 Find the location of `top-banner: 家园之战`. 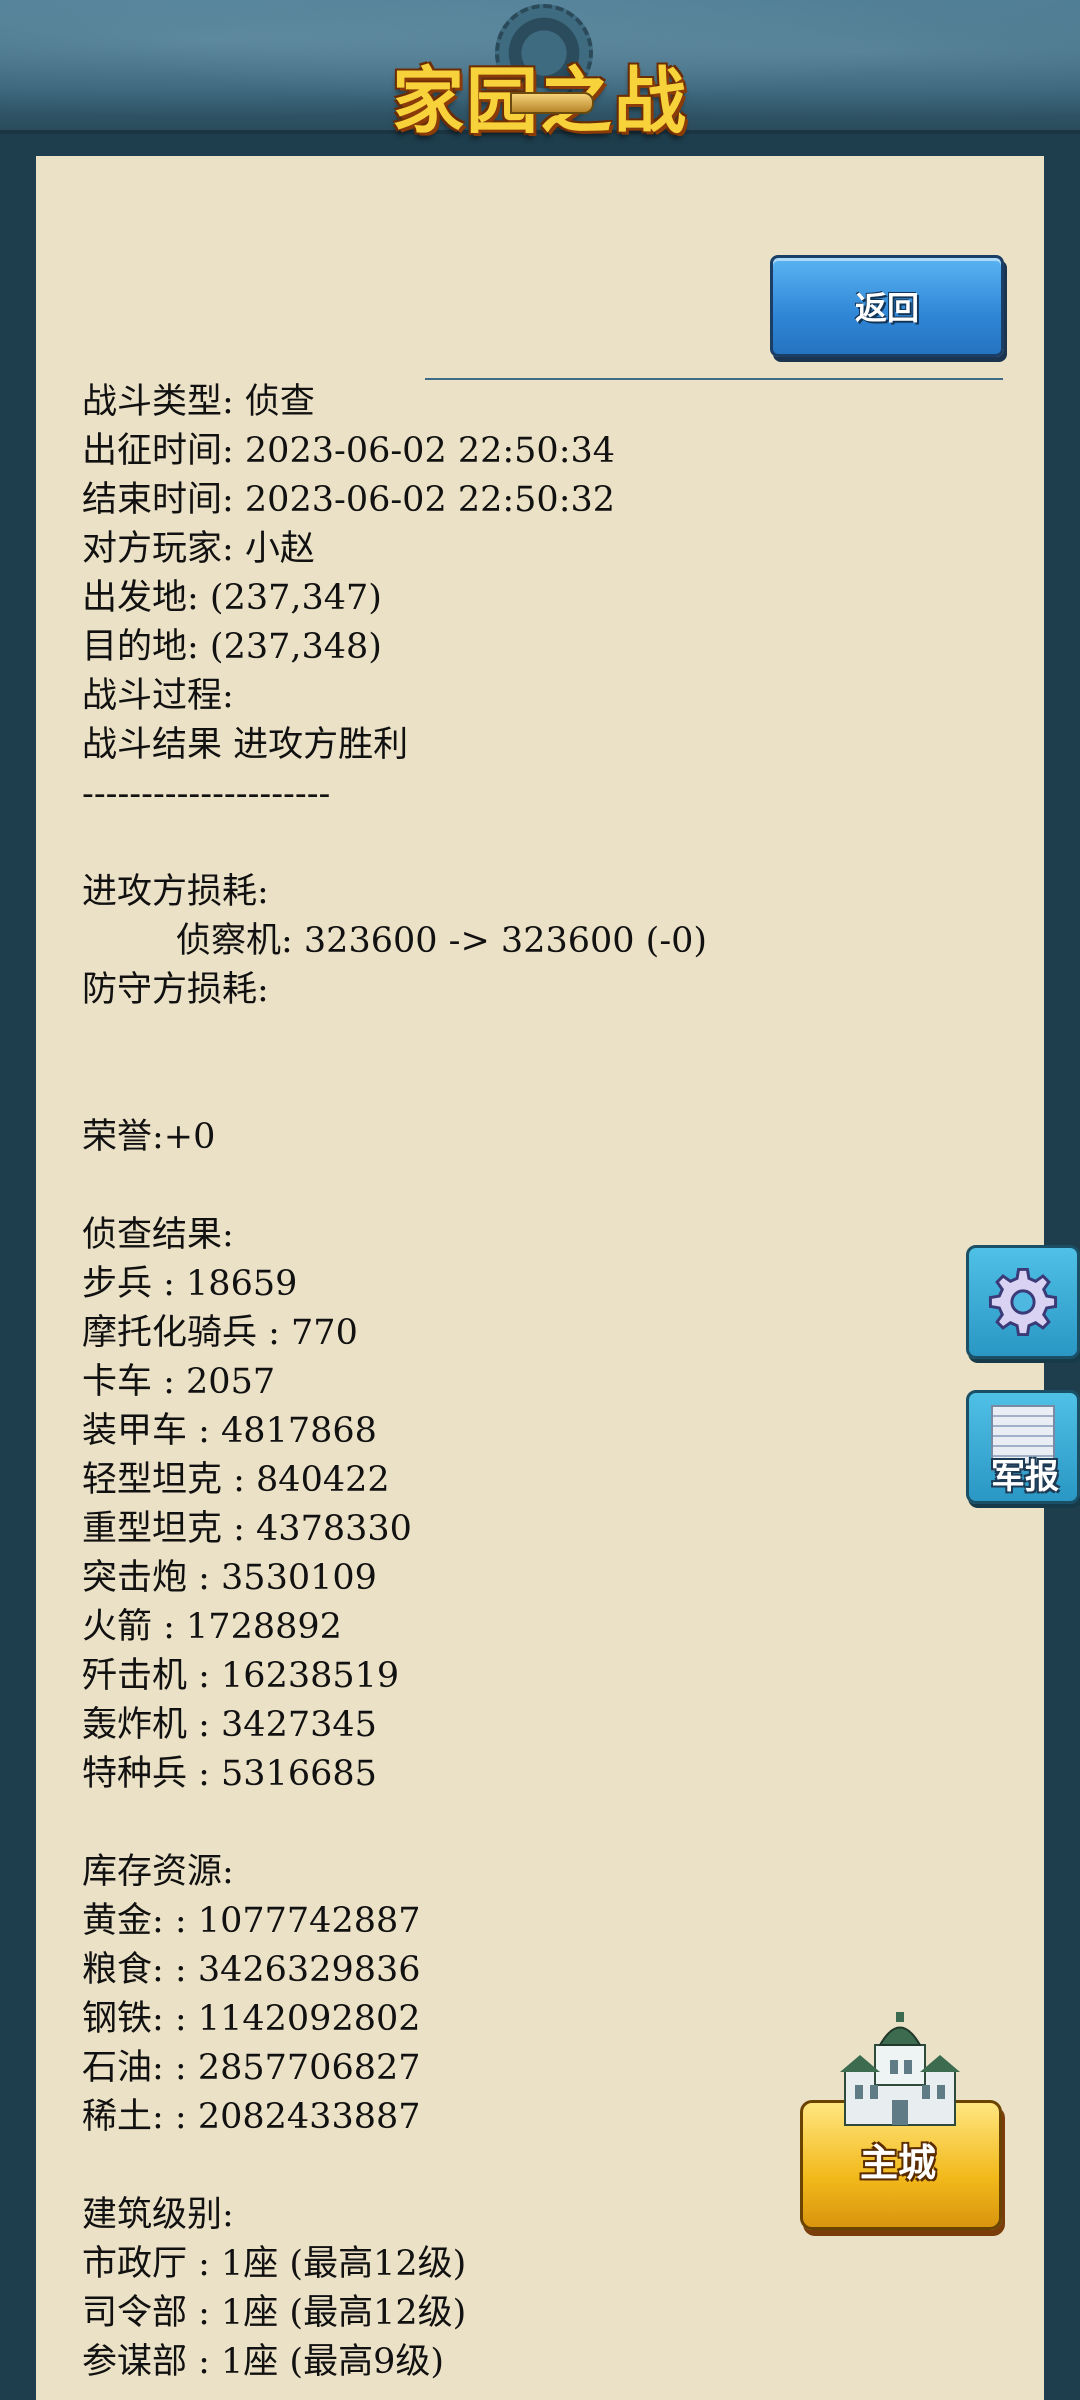

top-banner: 家园之战 is located at coordinates (540, 71).